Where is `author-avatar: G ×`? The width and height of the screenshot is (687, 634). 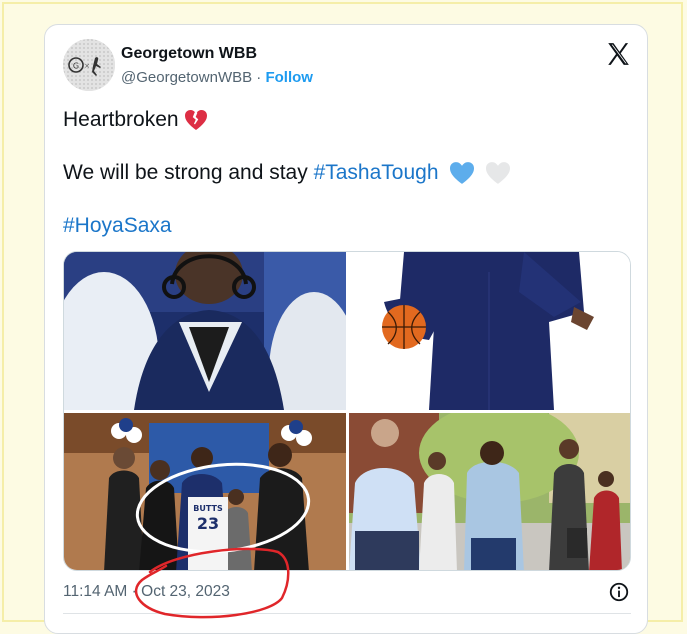
author-avatar: G × is located at coordinates (89, 65).